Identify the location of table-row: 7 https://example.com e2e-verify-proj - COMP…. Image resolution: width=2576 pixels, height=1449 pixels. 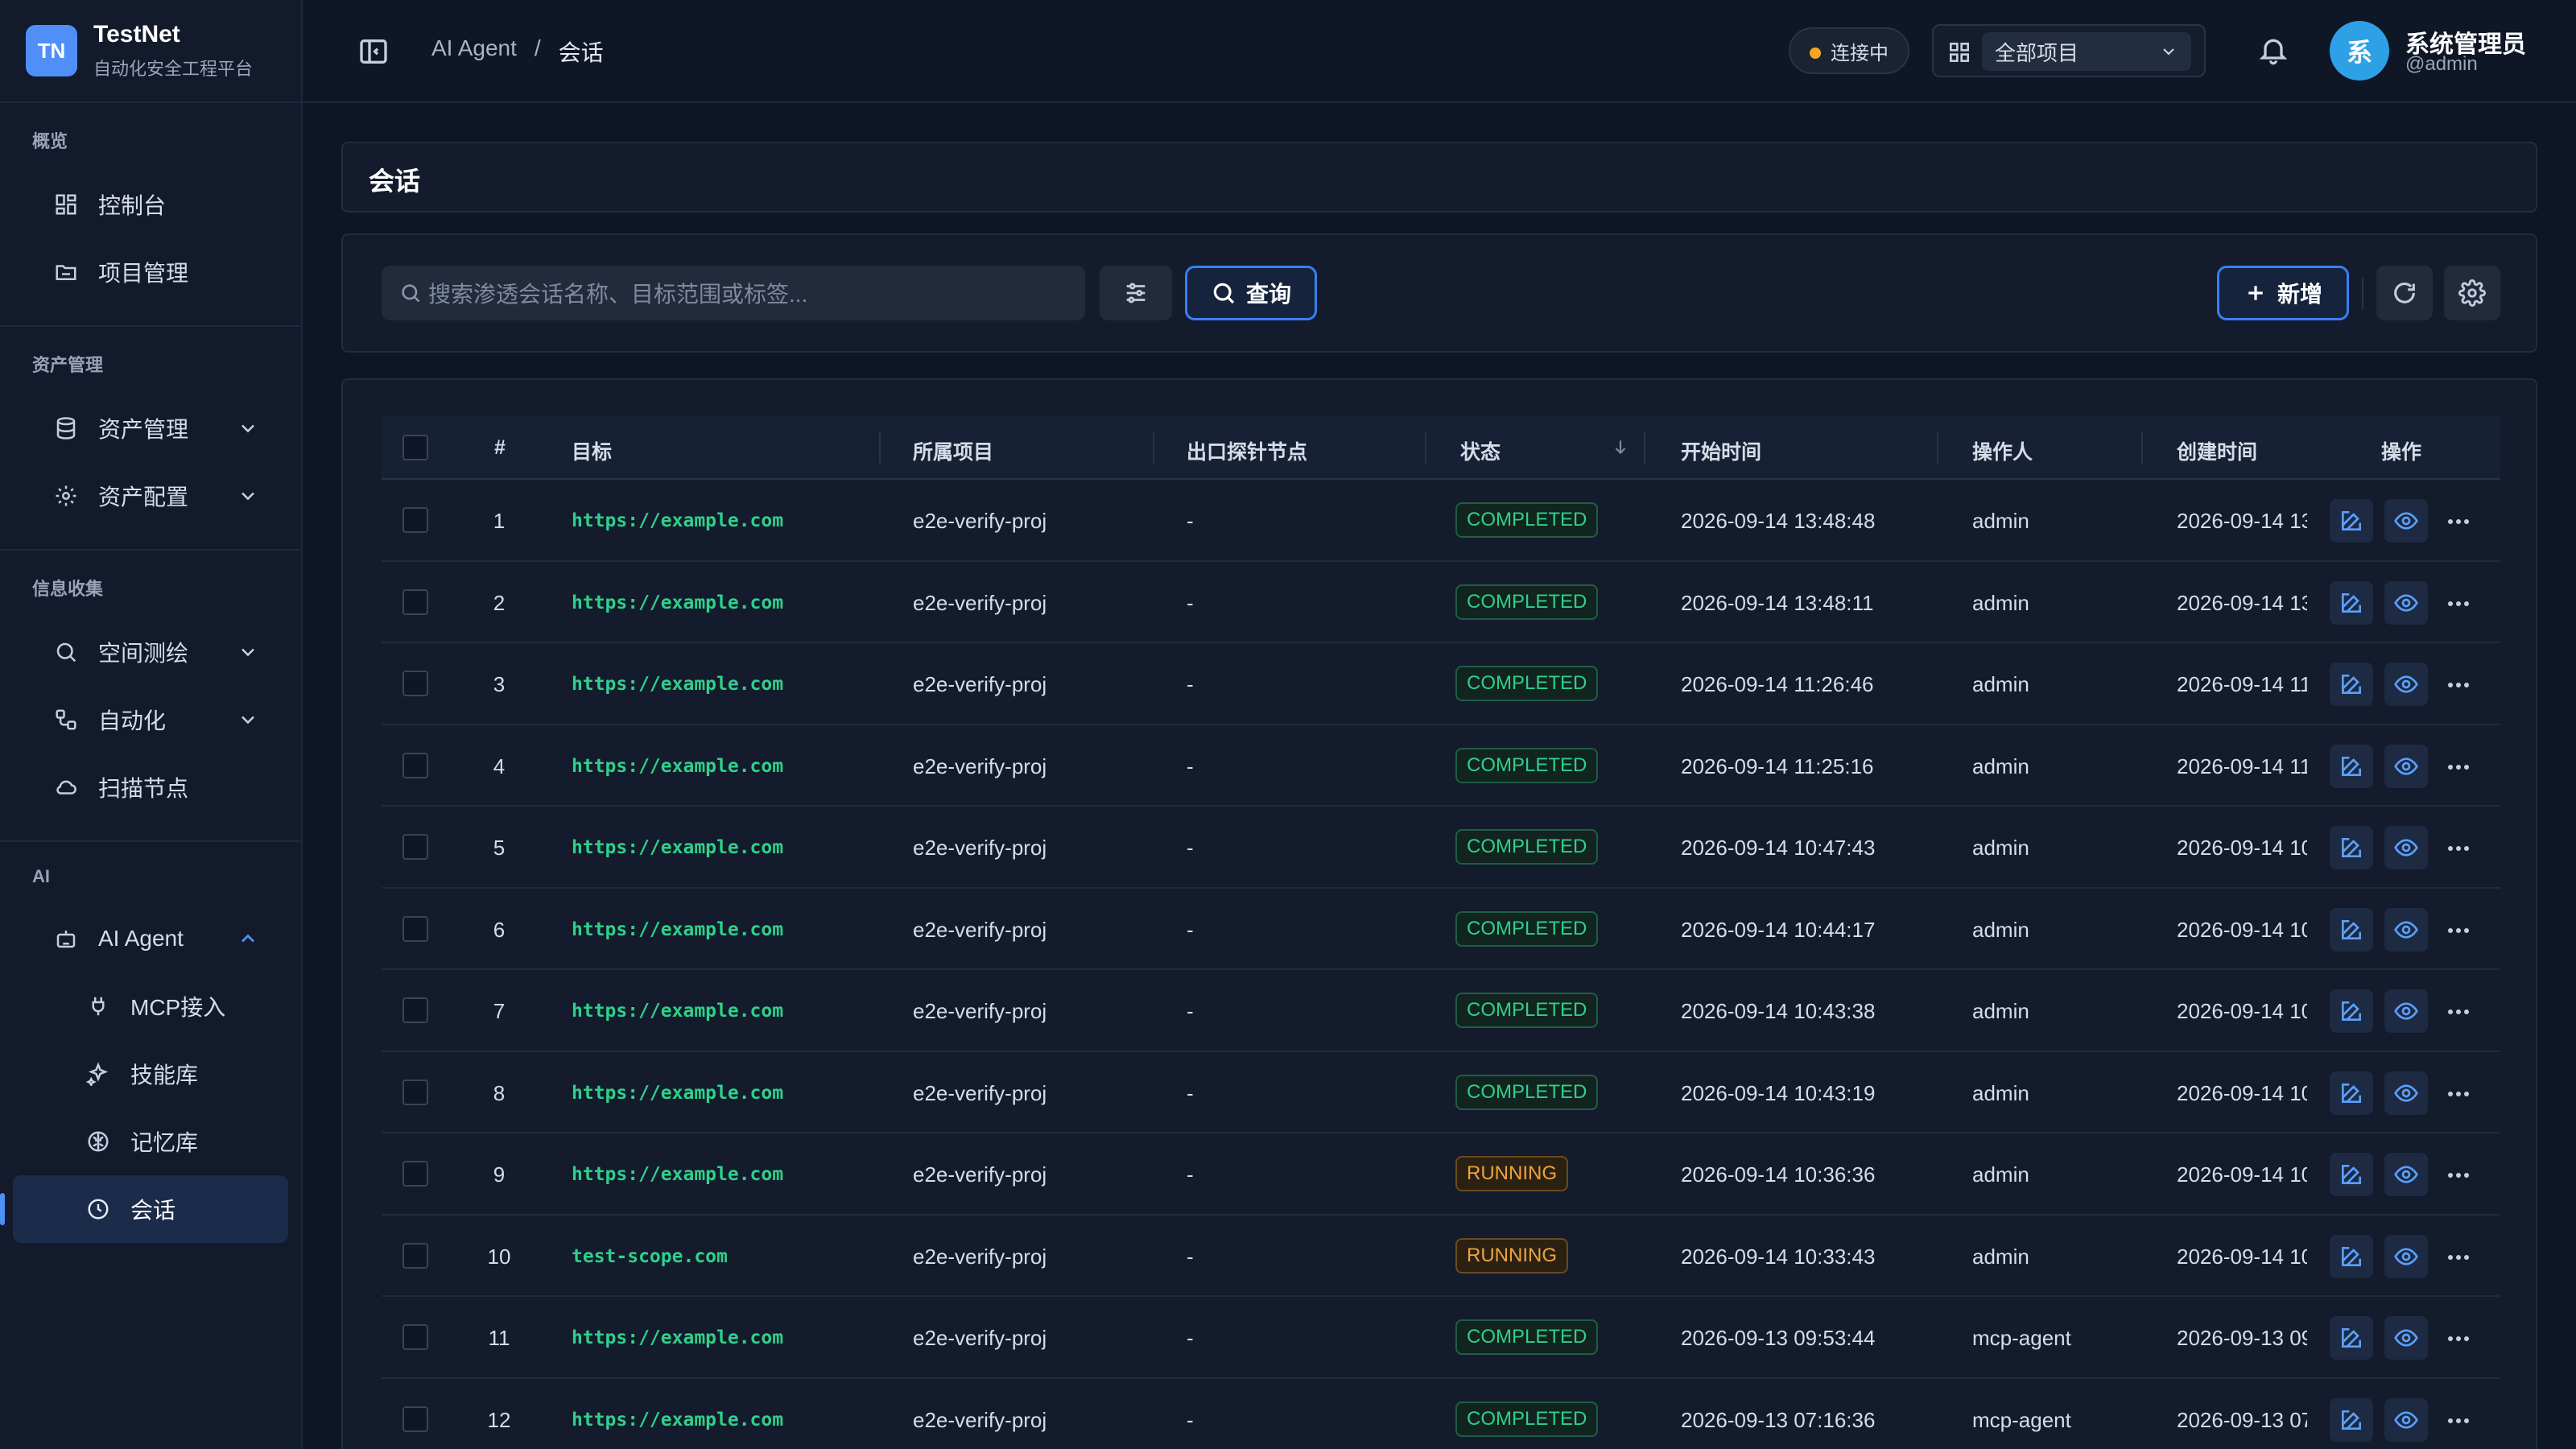
(1441, 1011).